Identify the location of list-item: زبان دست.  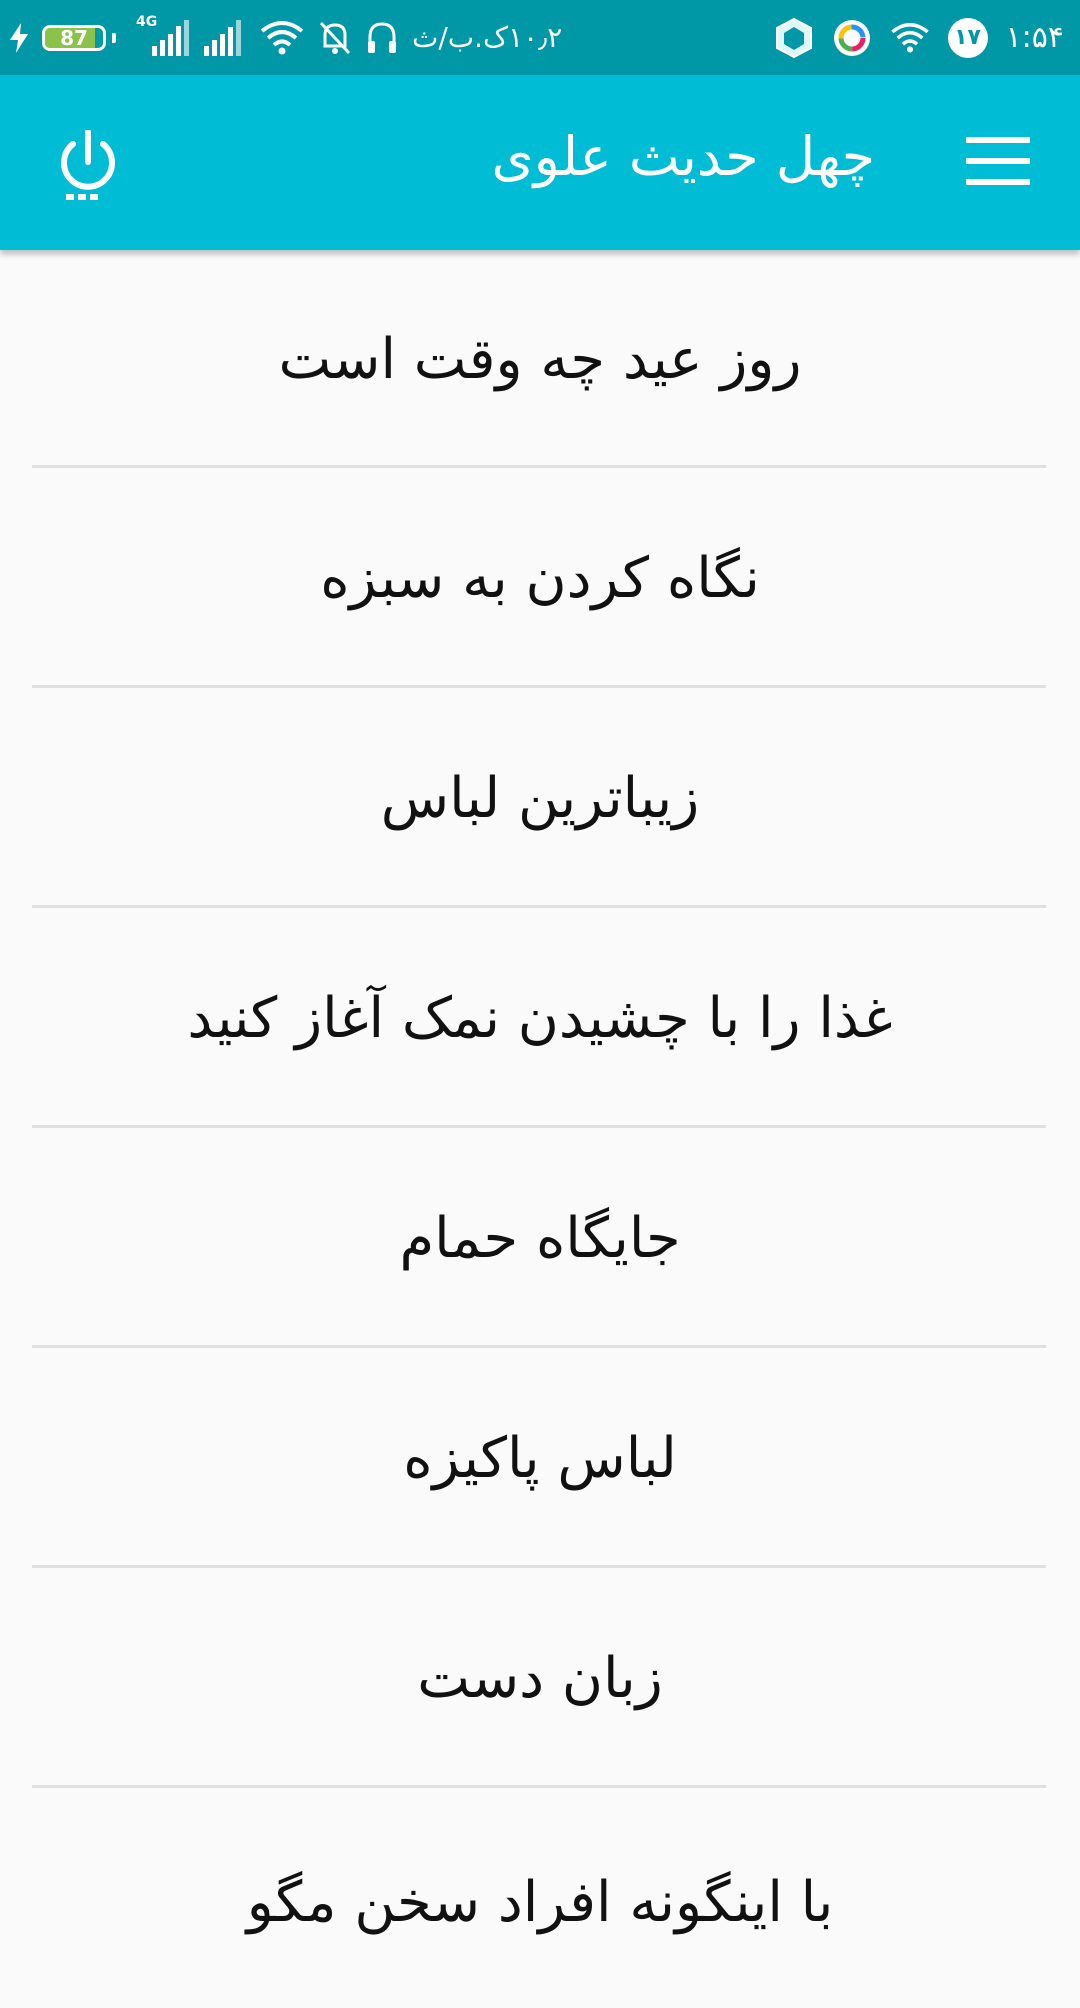
(540, 1678).